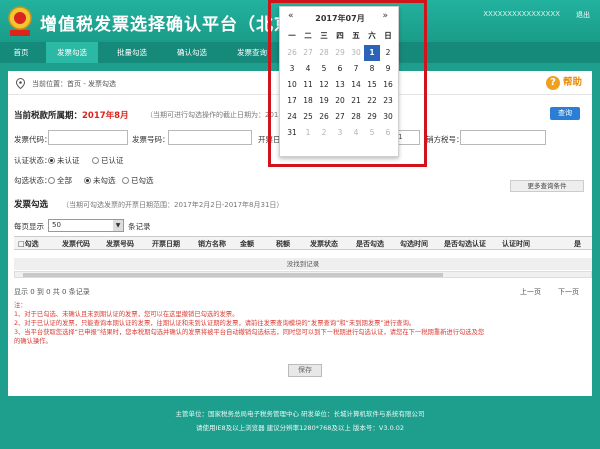 This screenshot has height=449, width=600. I want to click on nav-item-batch-select: 批量勾选, so click(132, 52).